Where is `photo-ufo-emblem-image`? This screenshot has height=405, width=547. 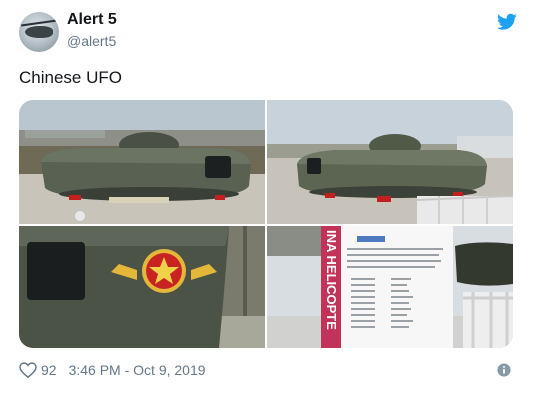
photo-ufo-emblem-image is located at coordinates (142, 287).